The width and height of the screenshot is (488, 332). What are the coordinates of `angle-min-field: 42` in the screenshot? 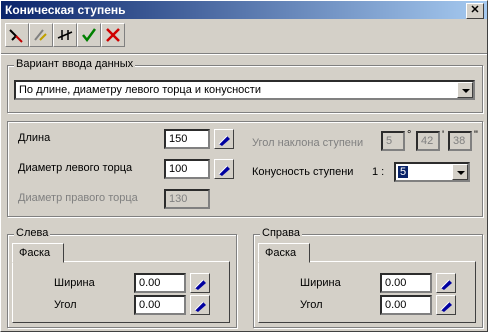 It's located at (428, 141).